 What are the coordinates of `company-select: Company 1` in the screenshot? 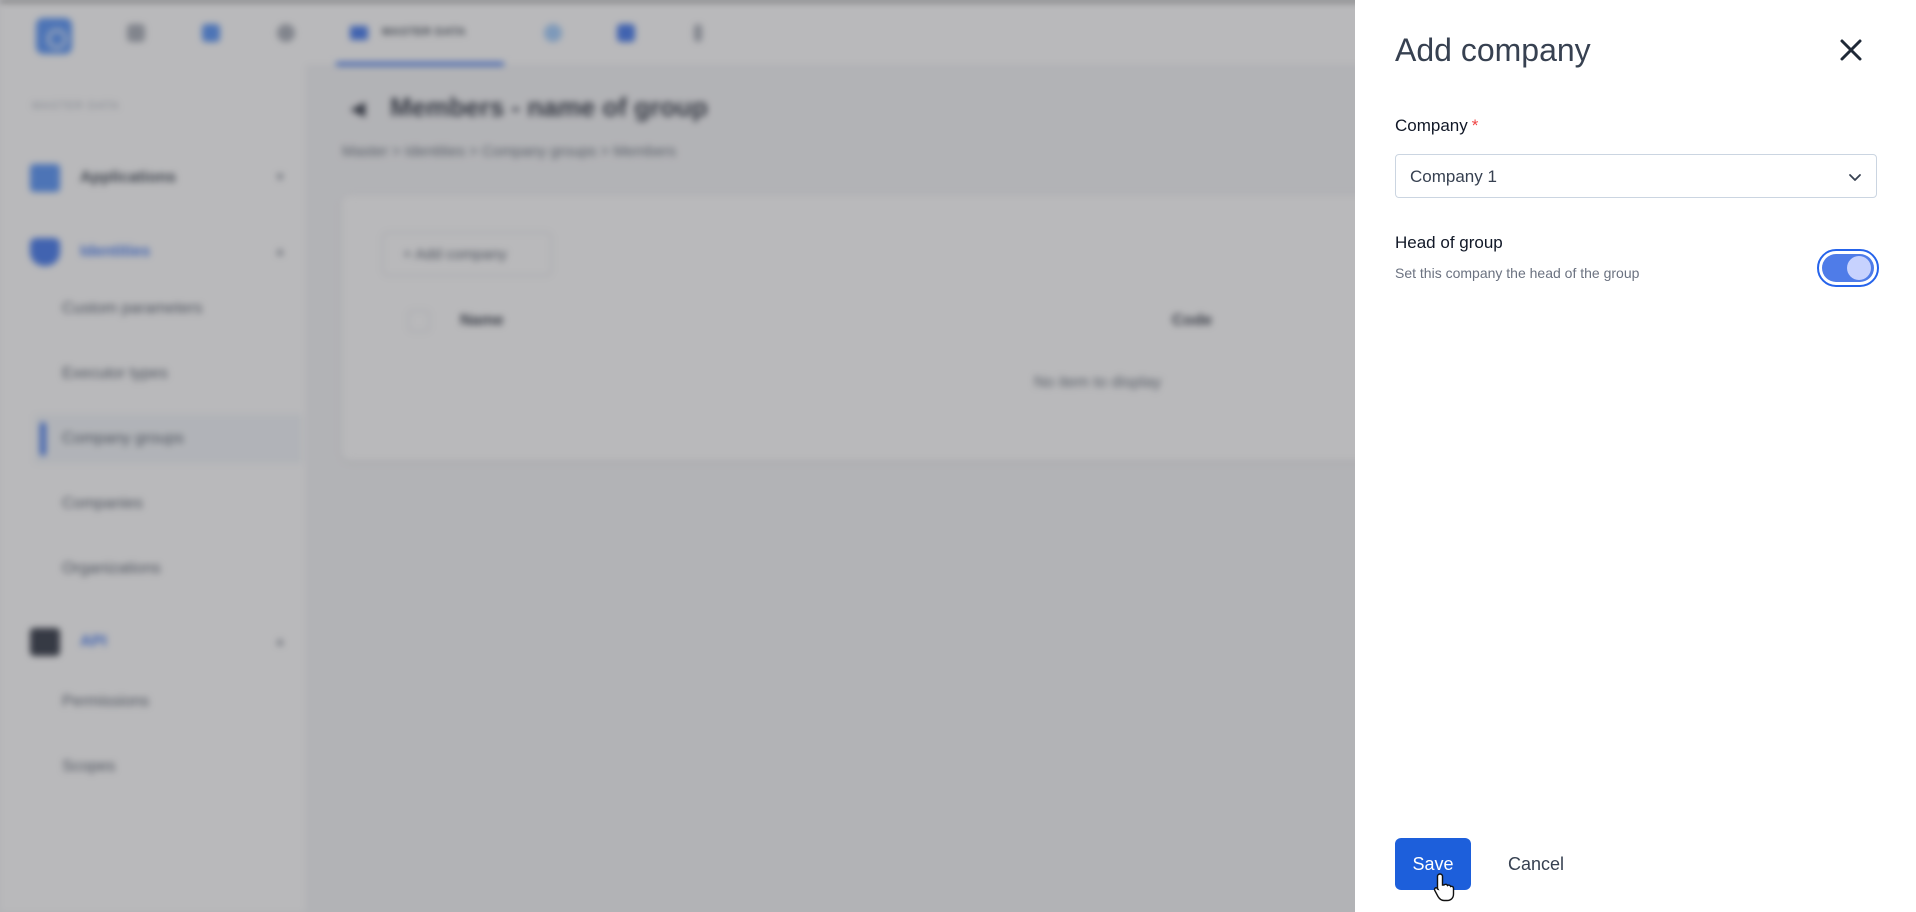 It's located at (1636, 176).